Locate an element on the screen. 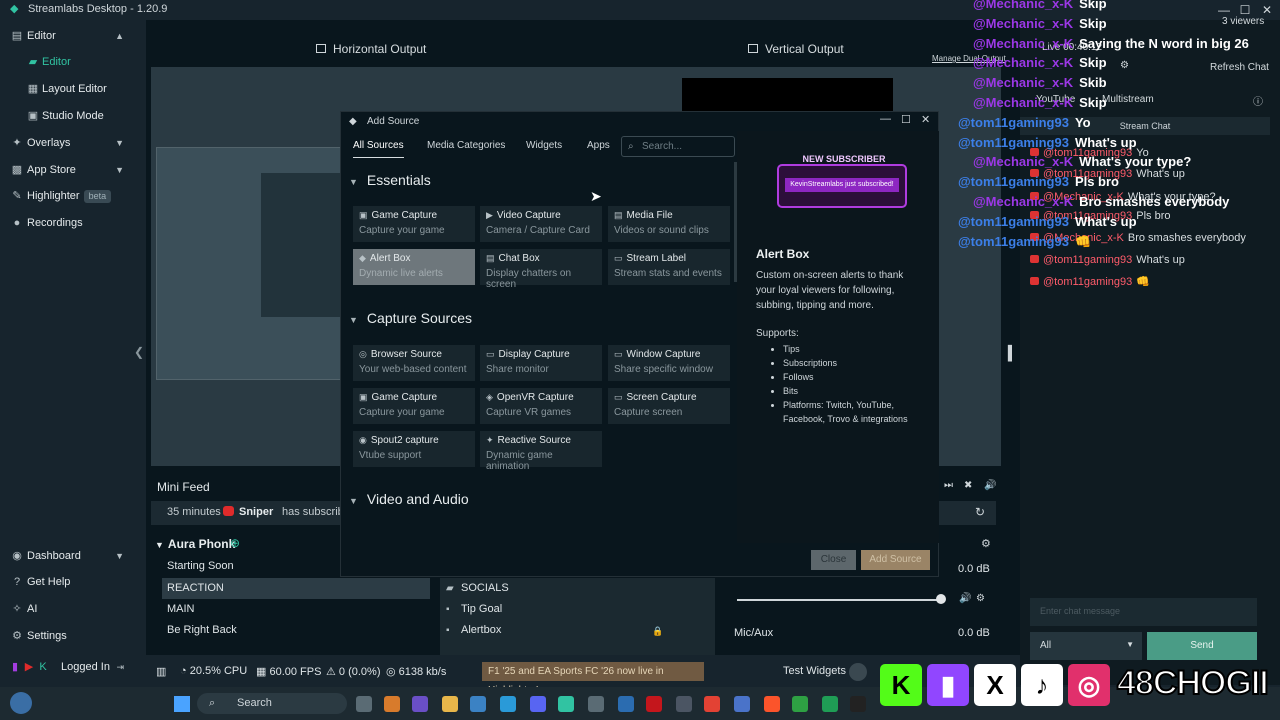 The height and width of the screenshot is (720, 1280). sidebar-item-editor: ▤ Editor ▲ is located at coordinates (73, 36).